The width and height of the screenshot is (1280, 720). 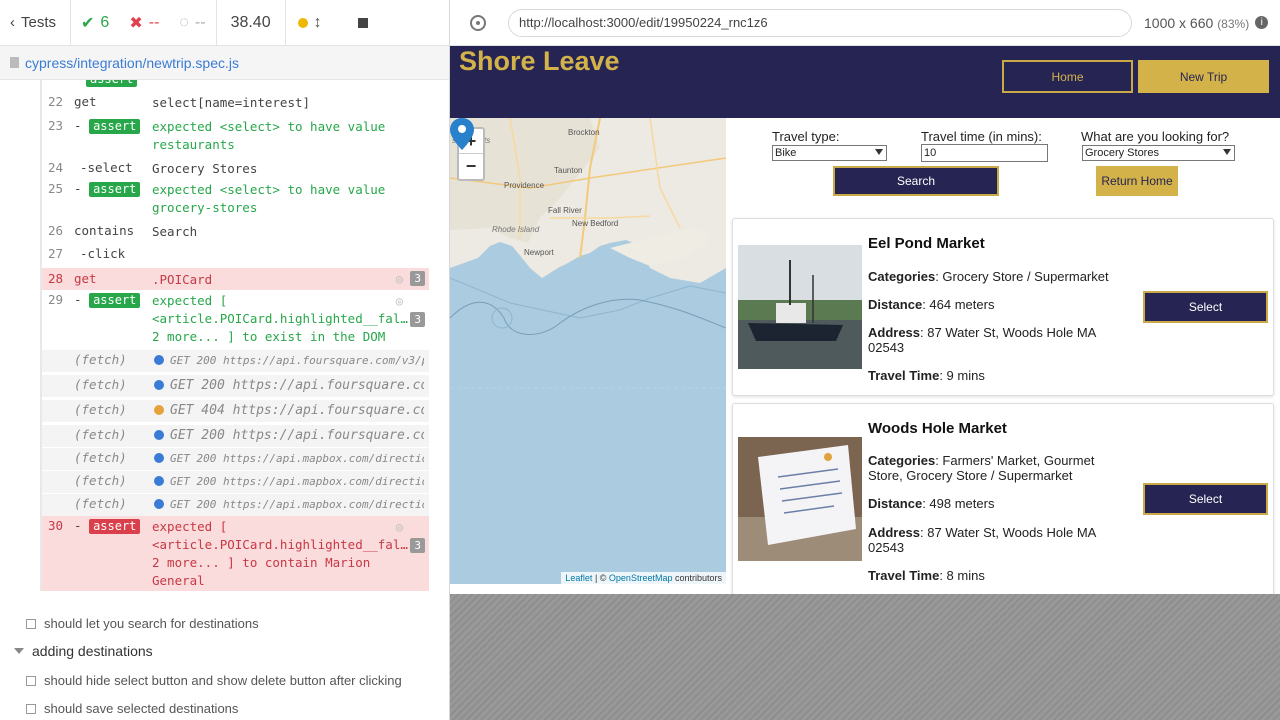 What do you see at coordinates (865, 657) in the screenshot?
I see `viewport-overflow-area` at bounding box center [865, 657].